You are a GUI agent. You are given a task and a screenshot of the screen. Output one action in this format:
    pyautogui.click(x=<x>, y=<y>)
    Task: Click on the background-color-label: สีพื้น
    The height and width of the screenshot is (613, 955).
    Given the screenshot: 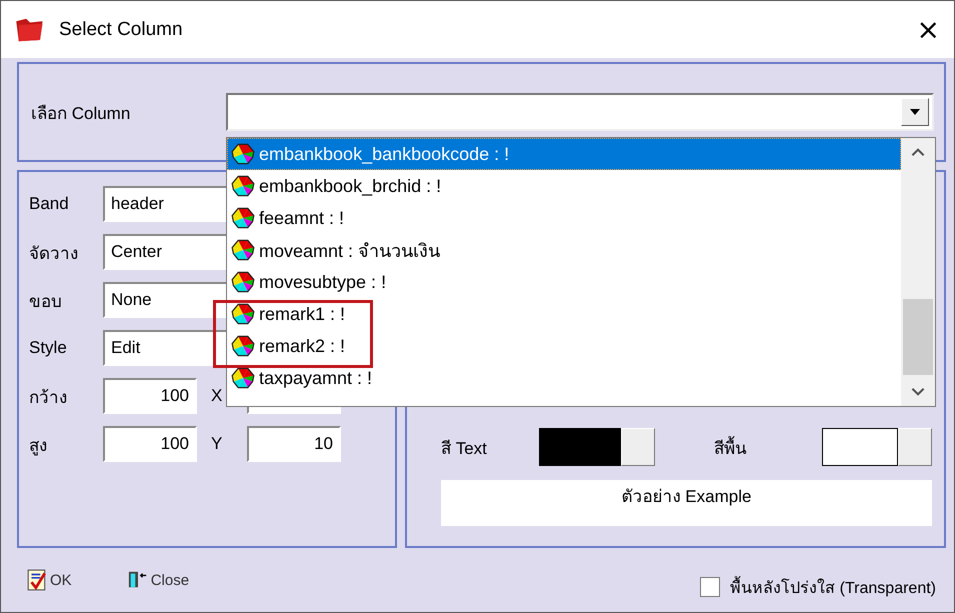 What is the action you would take?
    pyautogui.click(x=763, y=447)
    